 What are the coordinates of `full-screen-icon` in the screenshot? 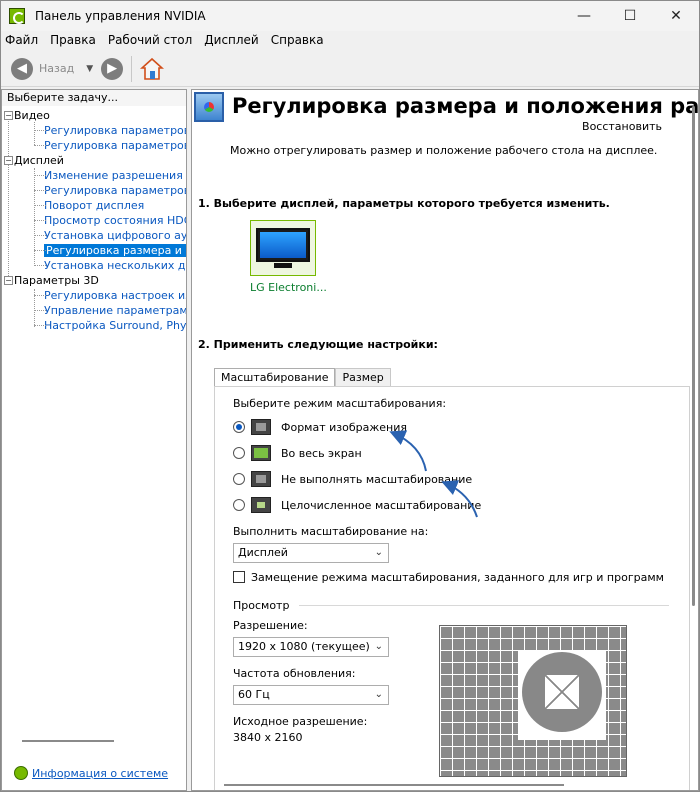 It's located at (261, 453).